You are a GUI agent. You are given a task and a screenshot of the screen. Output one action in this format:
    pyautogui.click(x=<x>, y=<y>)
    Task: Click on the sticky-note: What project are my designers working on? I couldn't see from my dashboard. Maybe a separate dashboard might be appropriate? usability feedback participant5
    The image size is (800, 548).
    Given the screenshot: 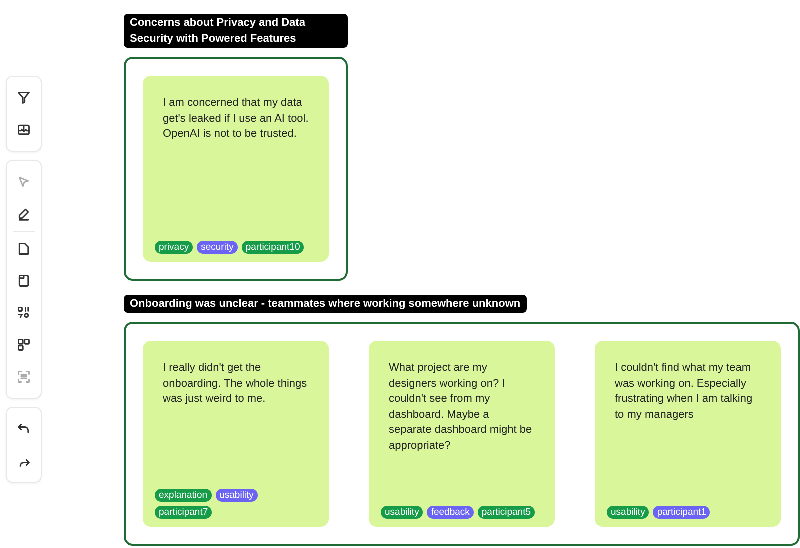 What is the action you would take?
    pyautogui.click(x=462, y=434)
    